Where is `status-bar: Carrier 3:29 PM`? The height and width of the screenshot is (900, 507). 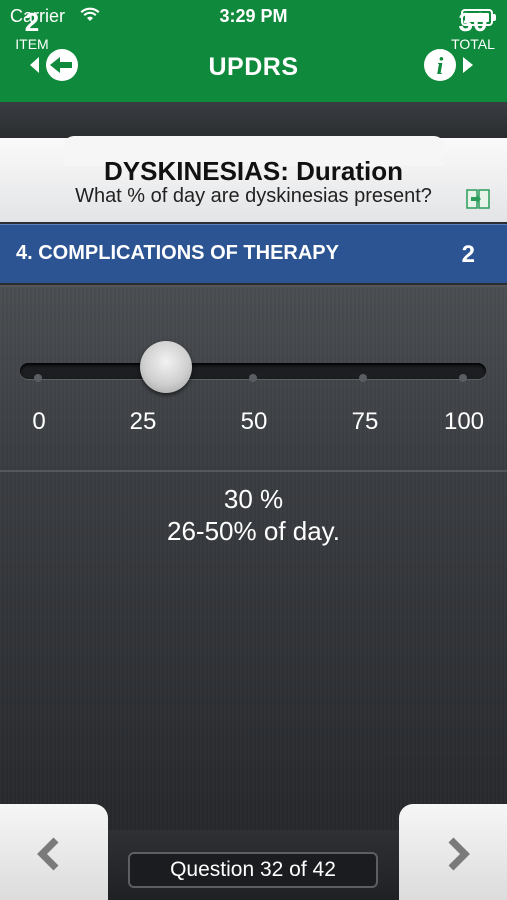 status-bar: Carrier 3:29 PM is located at coordinates (253, 16).